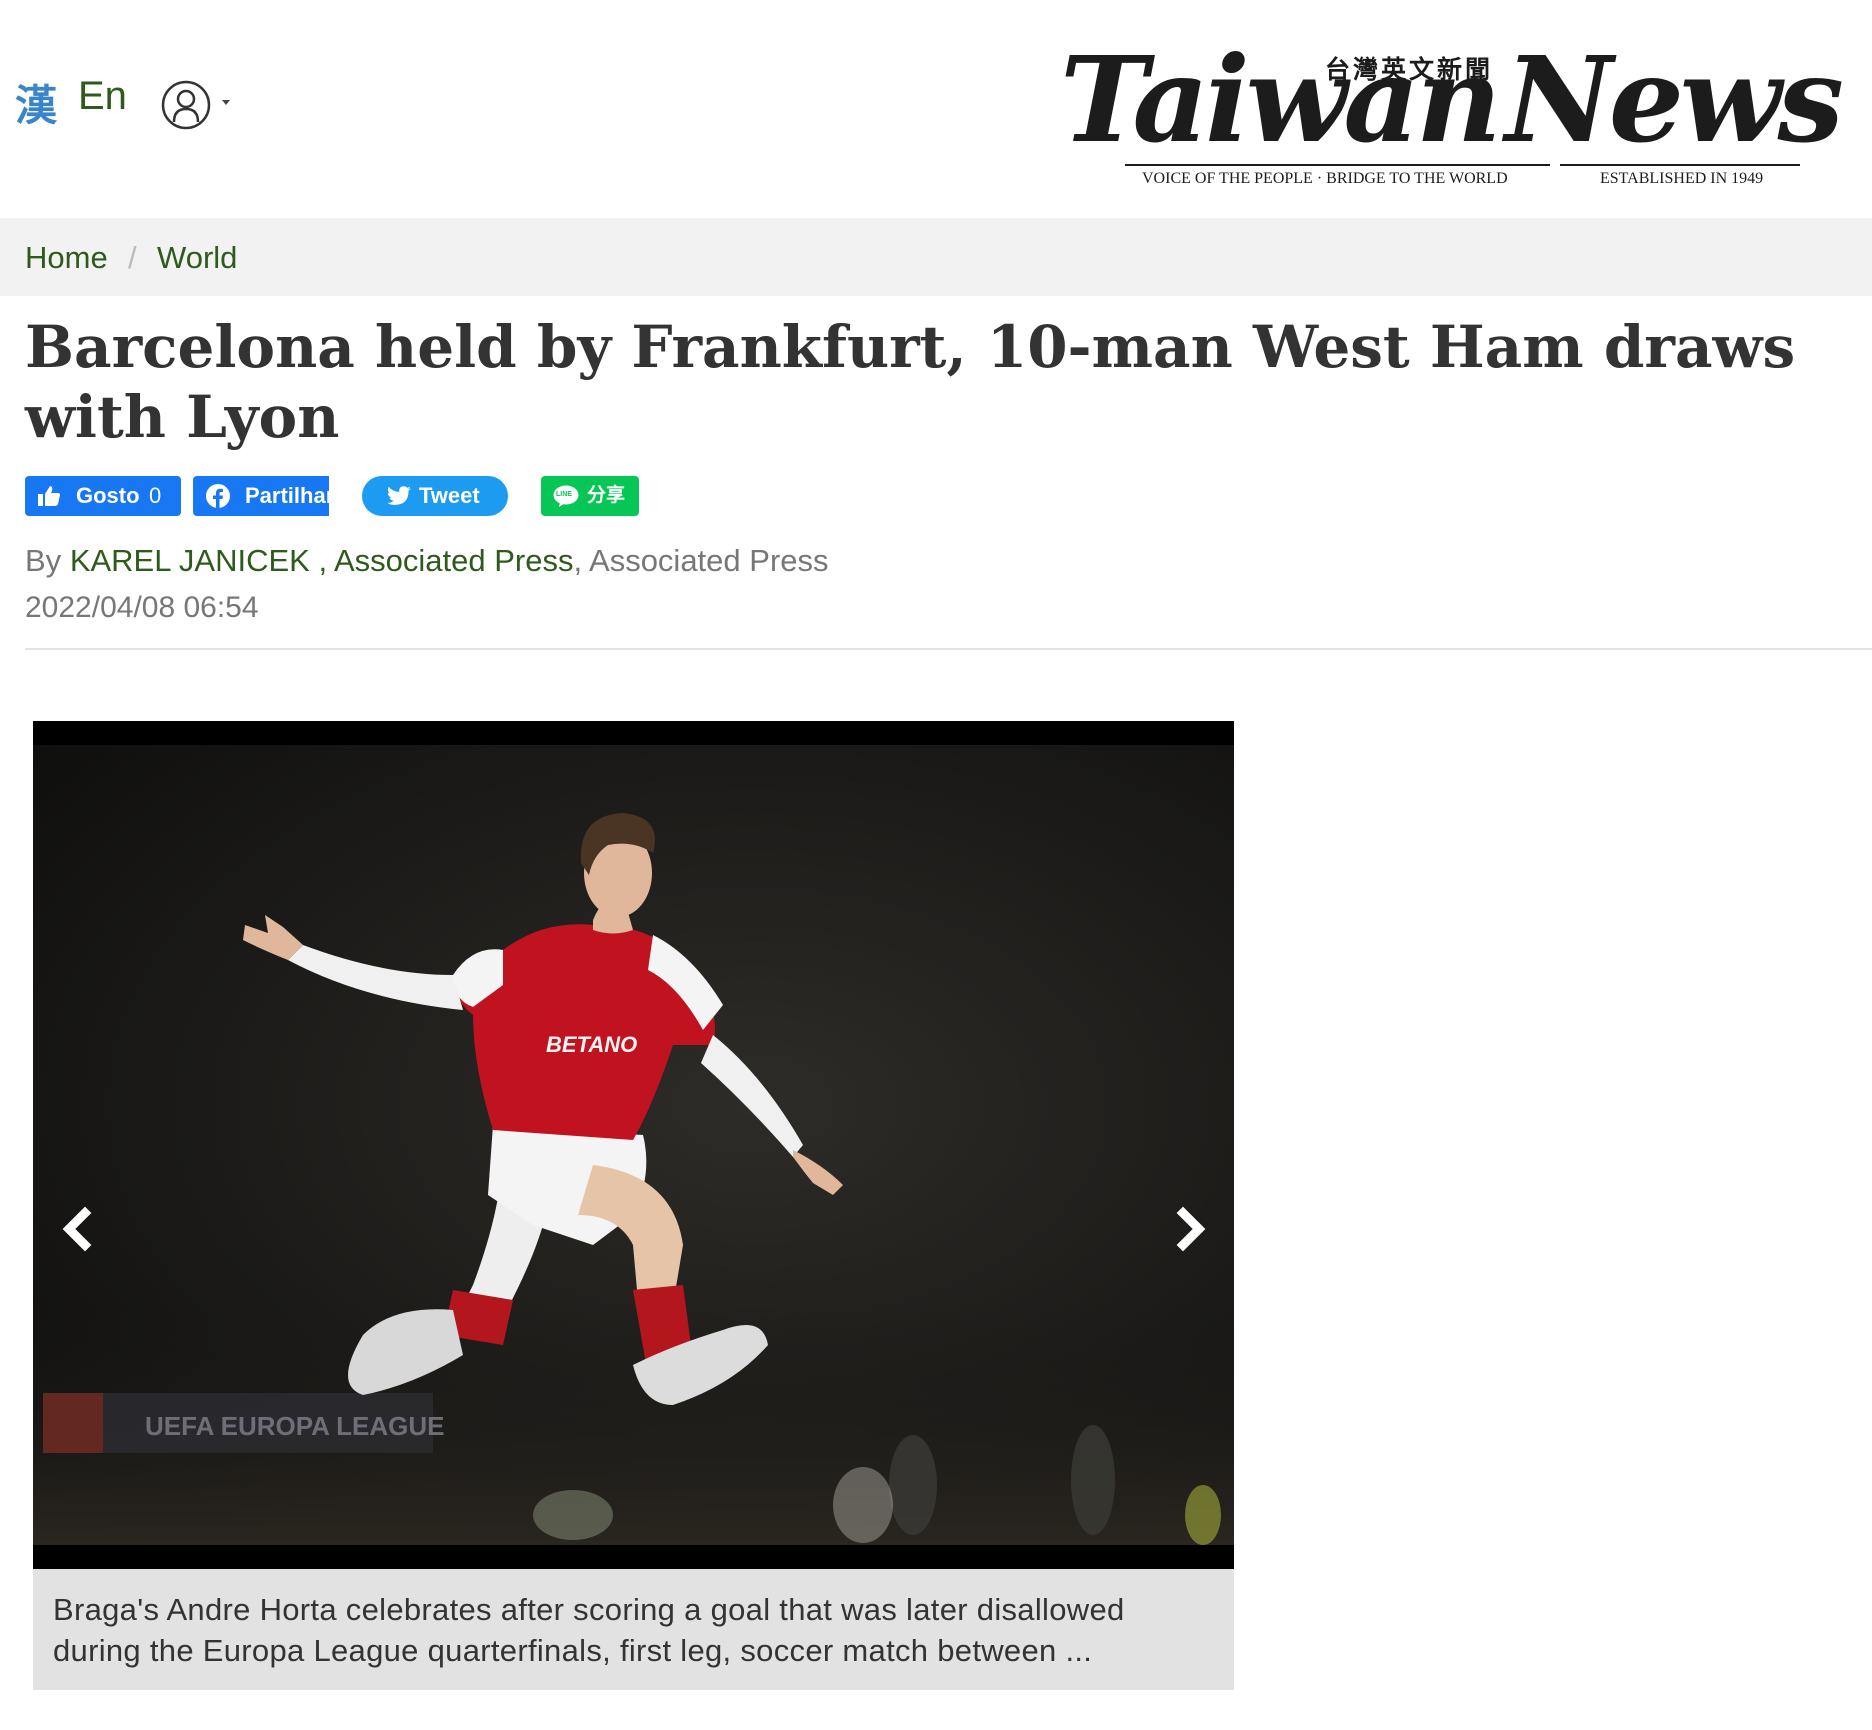 The height and width of the screenshot is (1730, 1872). I want to click on article-date: 2022/04/08 06:54, so click(142, 607).